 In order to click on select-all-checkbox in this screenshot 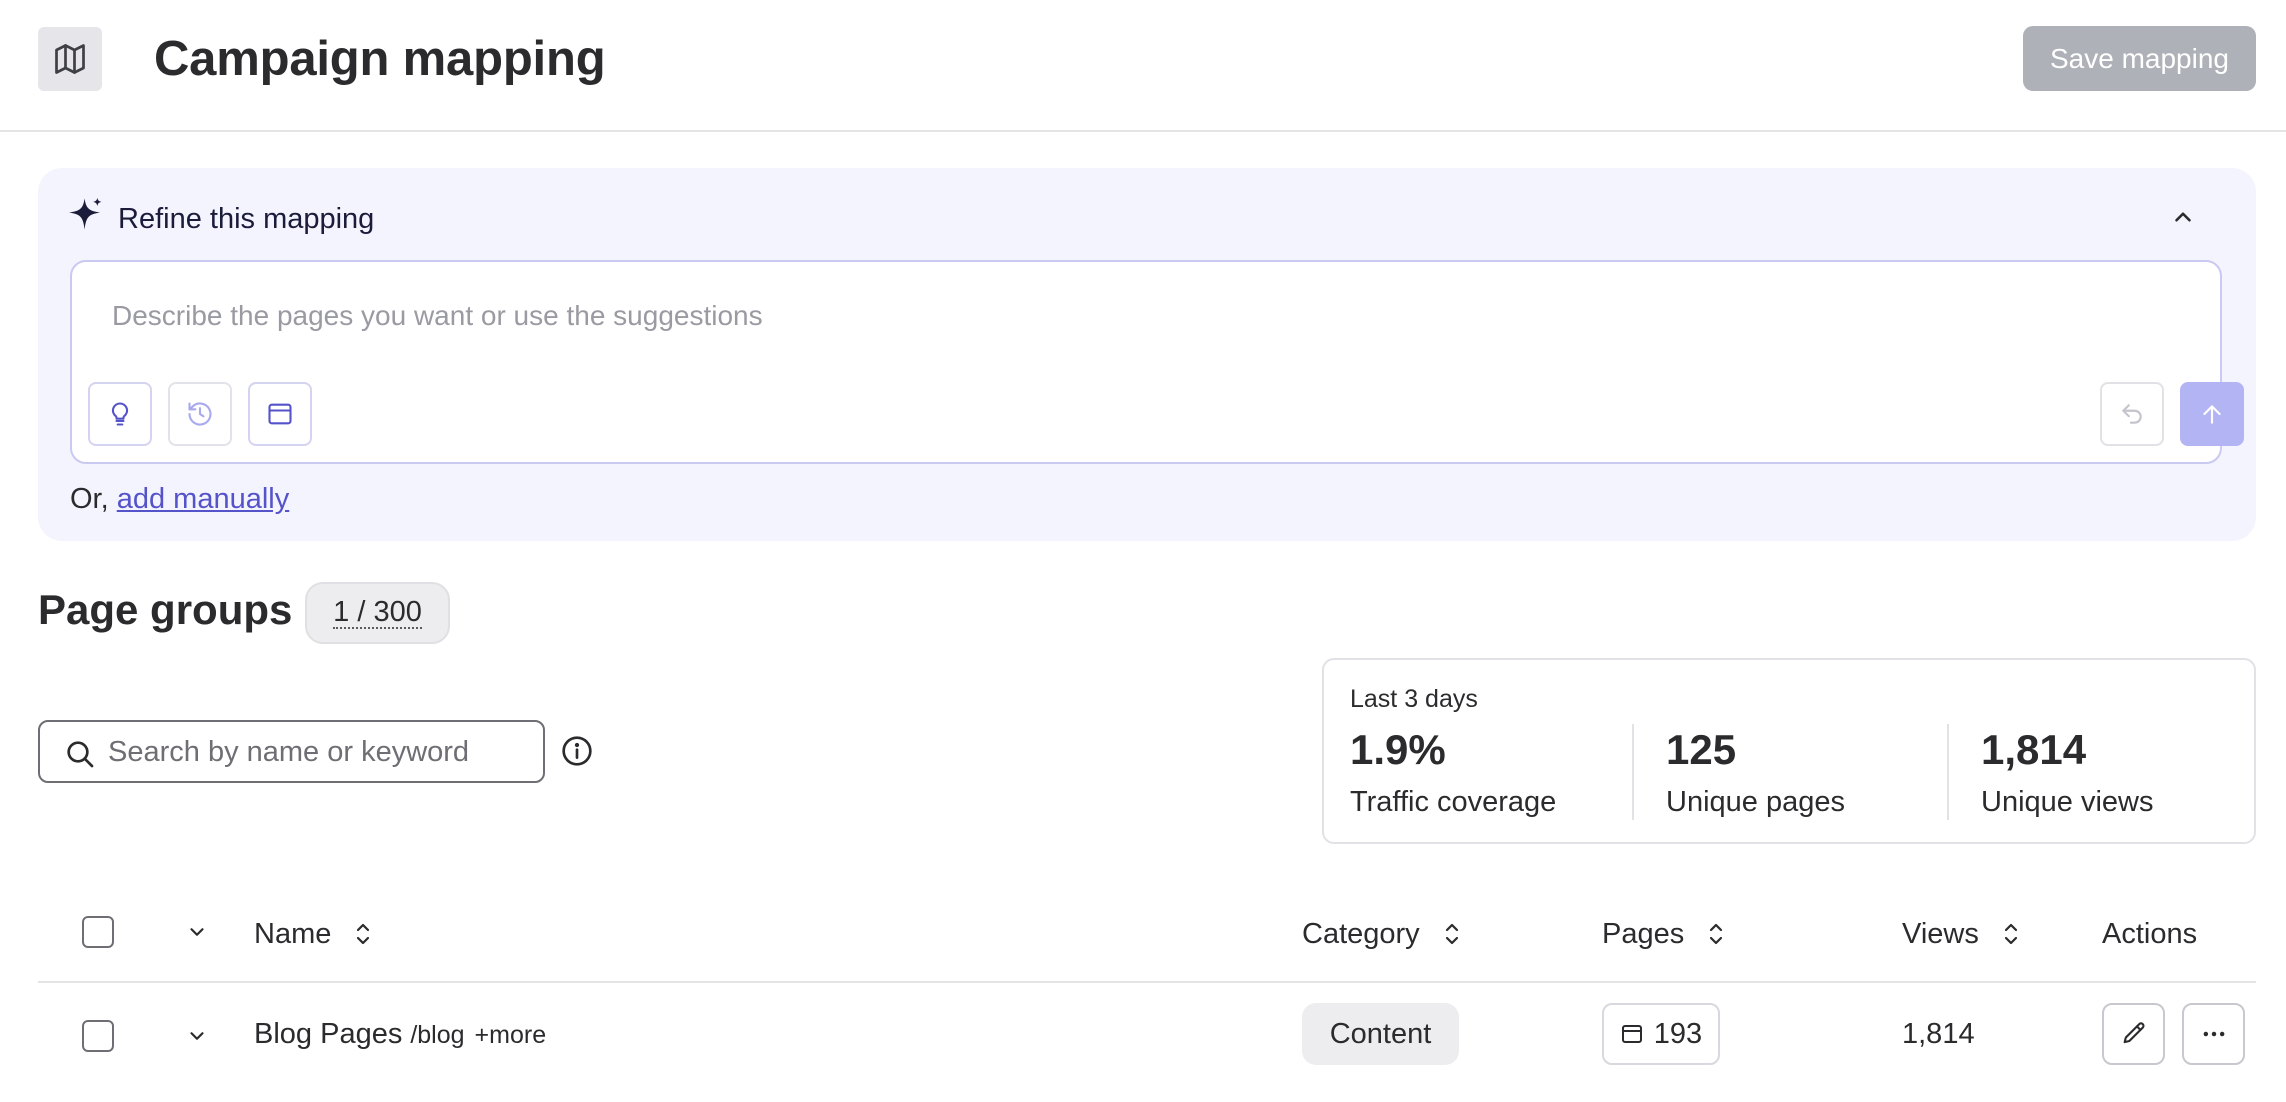, I will do `click(98, 932)`.